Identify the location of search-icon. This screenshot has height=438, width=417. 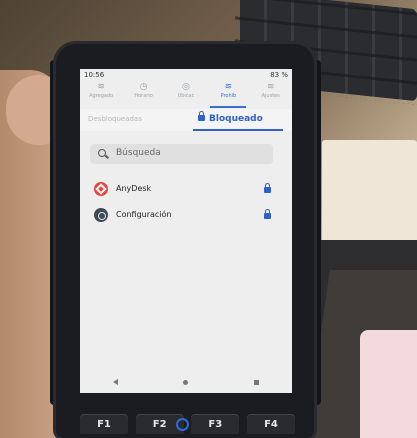
(102, 153).